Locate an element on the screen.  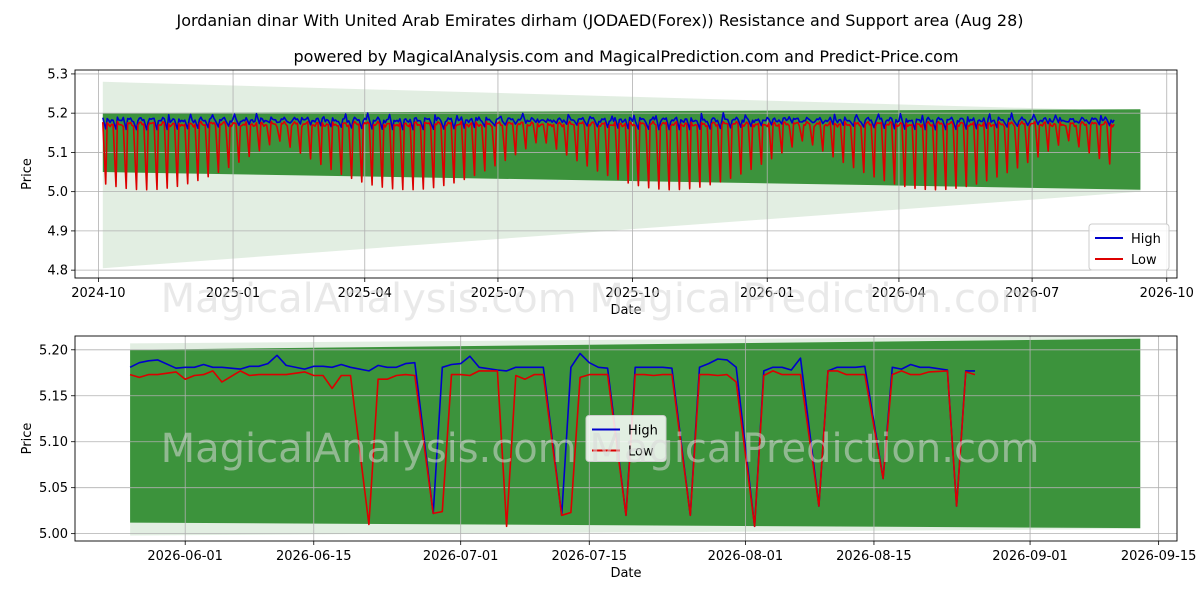
legend-label-high: High is located at coordinates (1146, 239).